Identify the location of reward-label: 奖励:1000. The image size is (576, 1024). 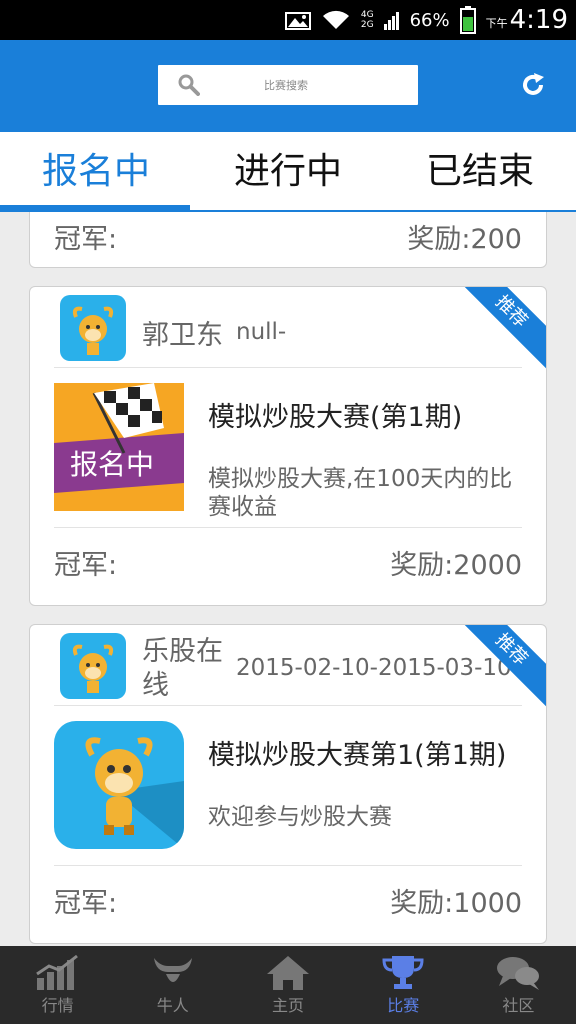
(456, 903).